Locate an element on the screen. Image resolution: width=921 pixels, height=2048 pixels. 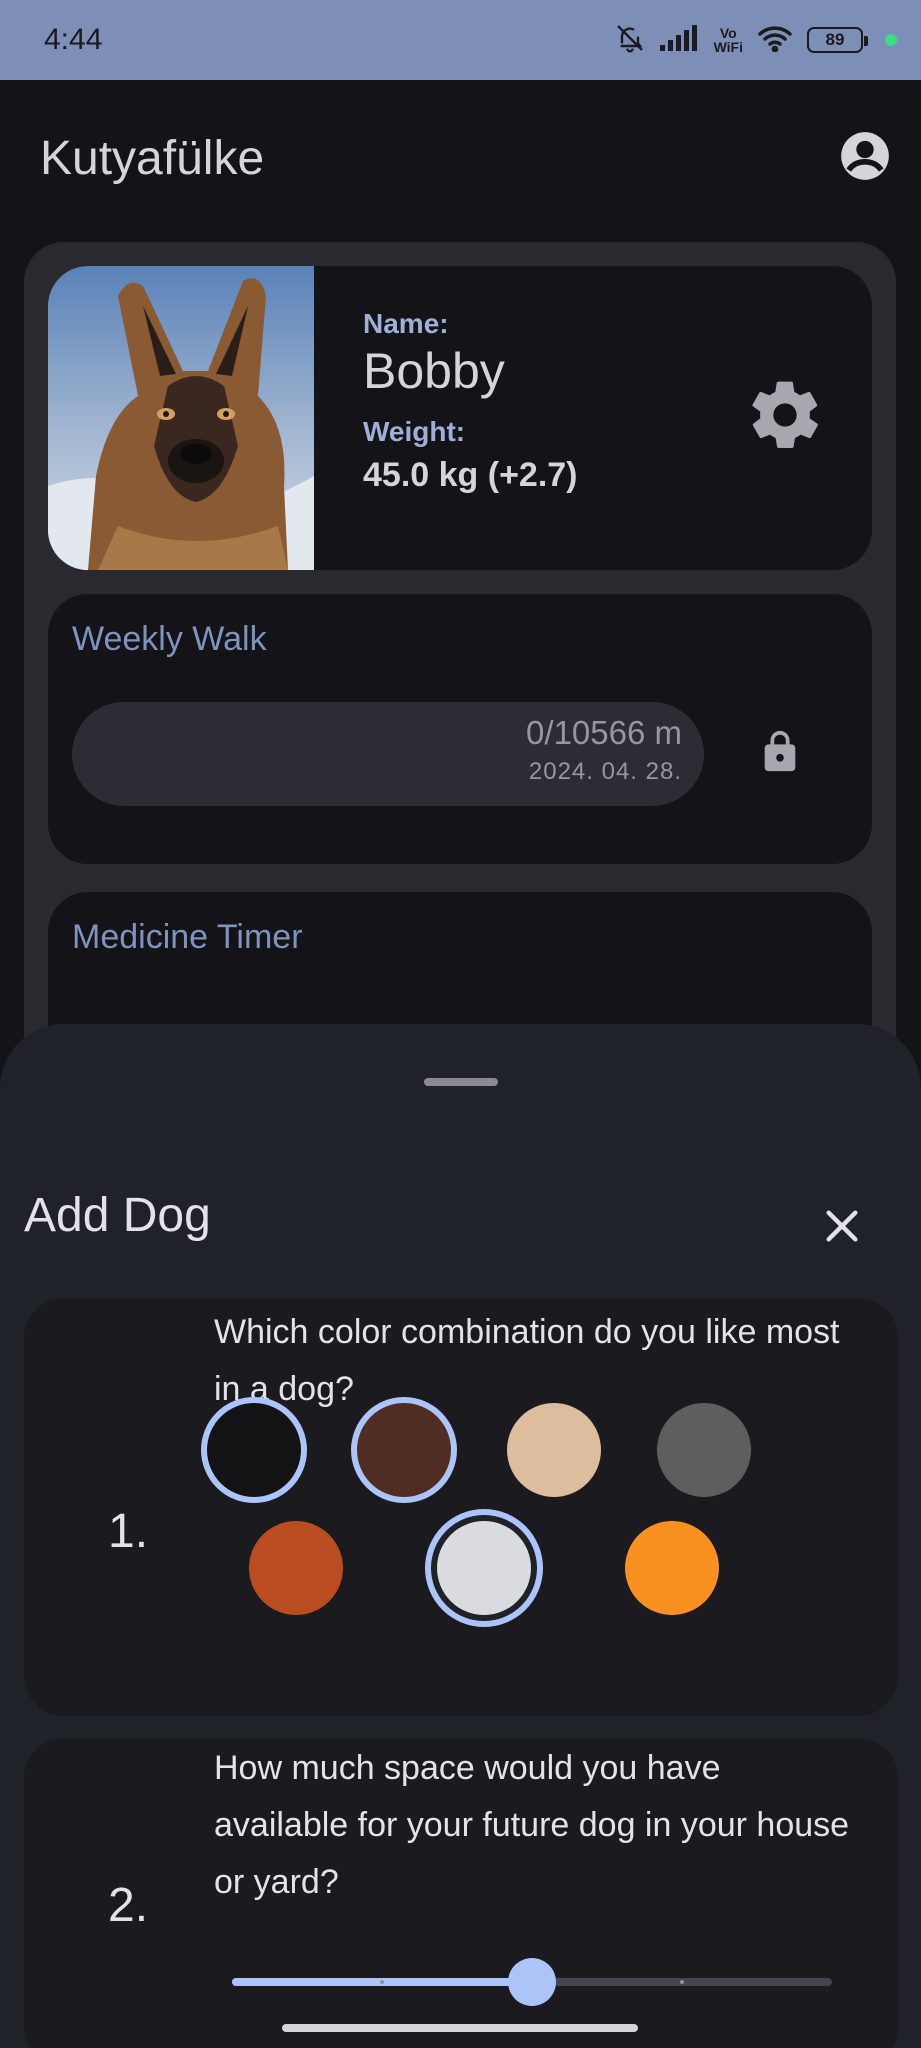
privacy-dot-icon is located at coordinates (891, 40).